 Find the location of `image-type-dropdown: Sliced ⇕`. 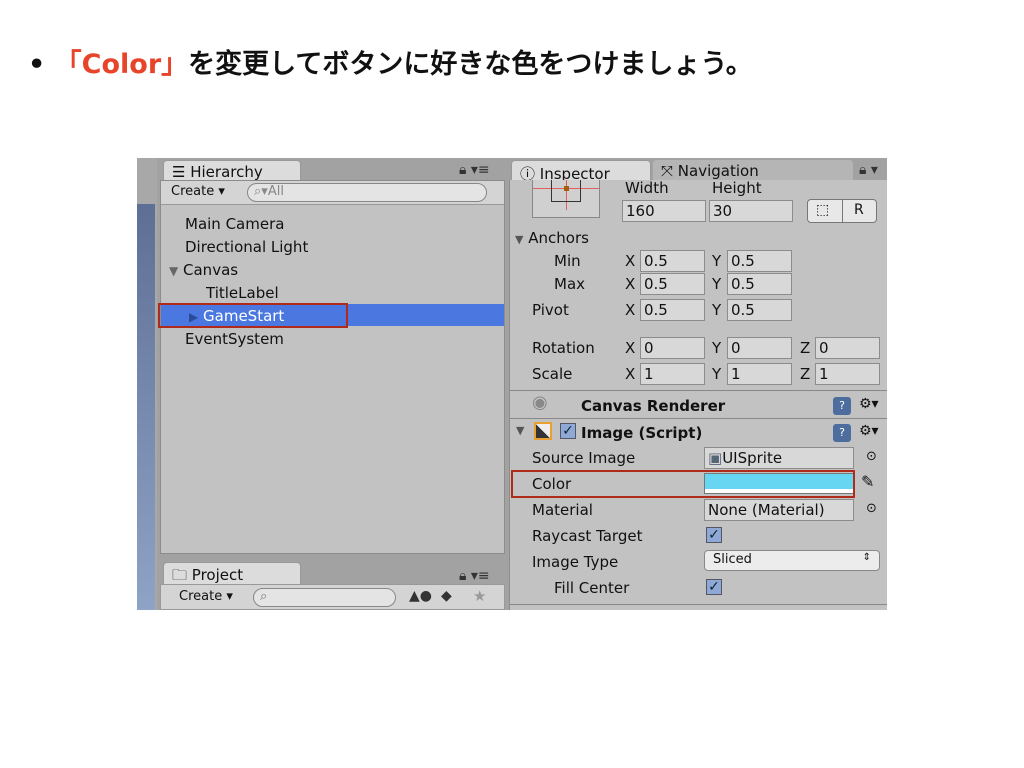

image-type-dropdown: Sliced ⇕ is located at coordinates (792, 560).